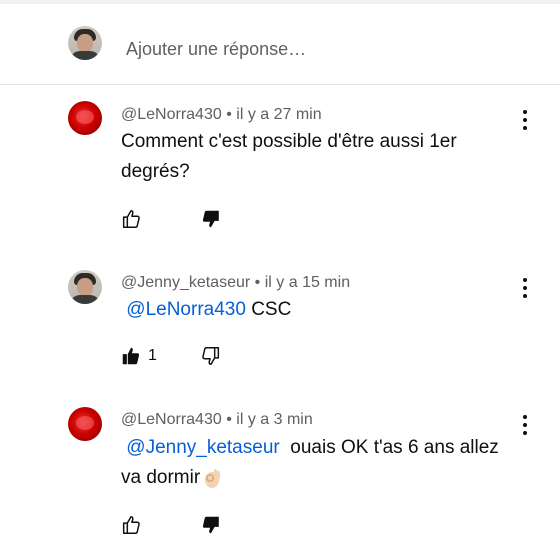 The height and width of the screenshot is (560, 560). What do you see at coordinates (321, 310) in the screenshot?
I see `comment-text: @LeNorra430 CSC` at bounding box center [321, 310].